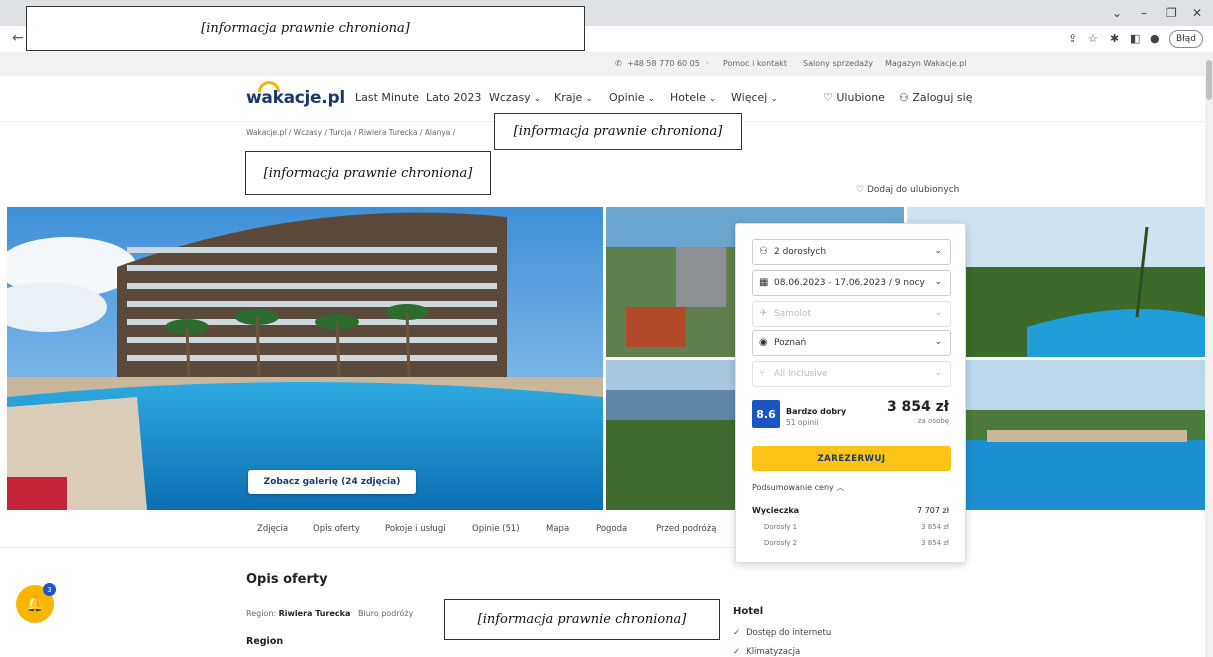 The height and width of the screenshot is (657, 1213). What do you see at coordinates (1171, 13) in the screenshot?
I see `maximize-icon: ❐` at bounding box center [1171, 13].